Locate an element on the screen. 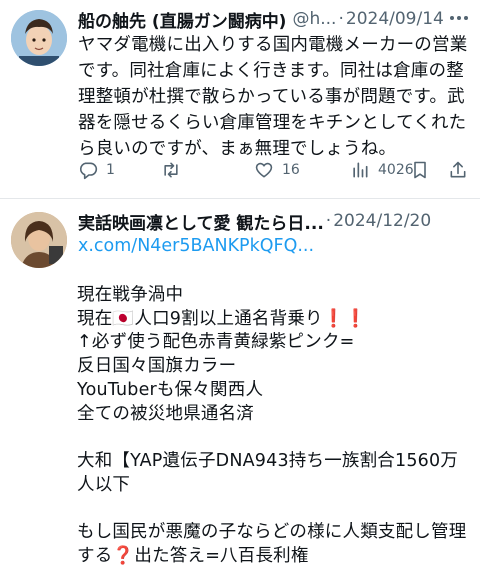 The width and height of the screenshot is (480, 568). reply-button: 1 is located at coordinates (96, 170).